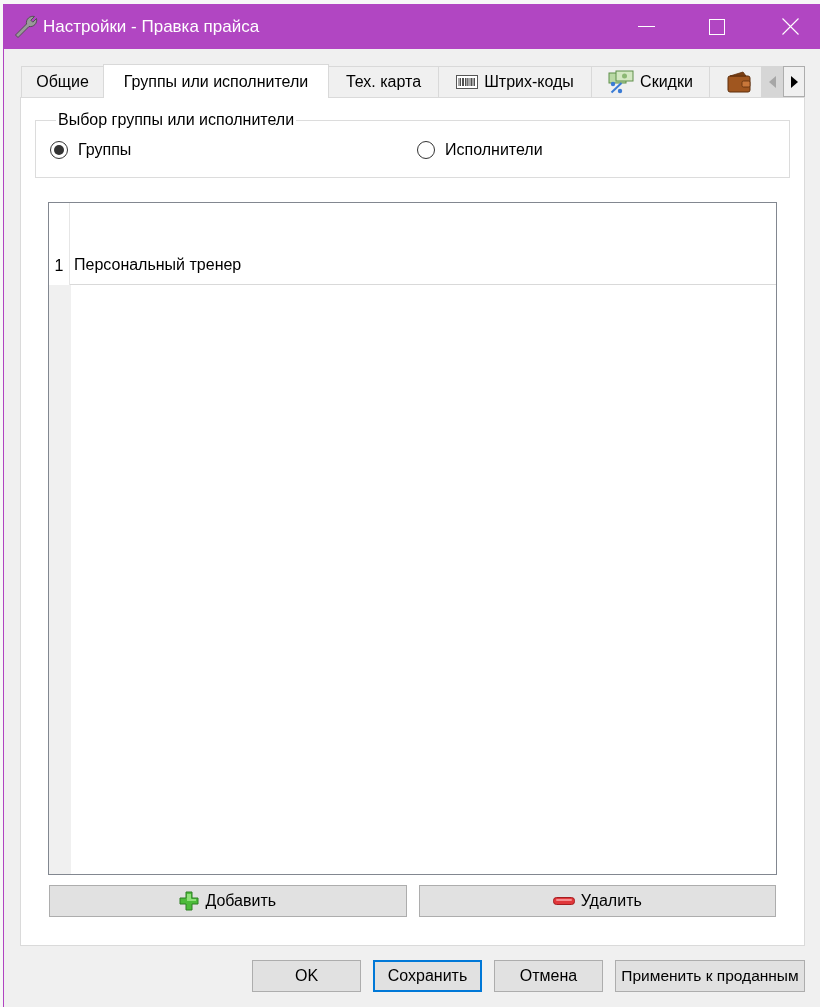 The width and height of the screenshot is (820, 1007). What do you see at coordinates (467, 82) in the screenshot?
I see `barcode-icon` at bounding box center [467, 82].